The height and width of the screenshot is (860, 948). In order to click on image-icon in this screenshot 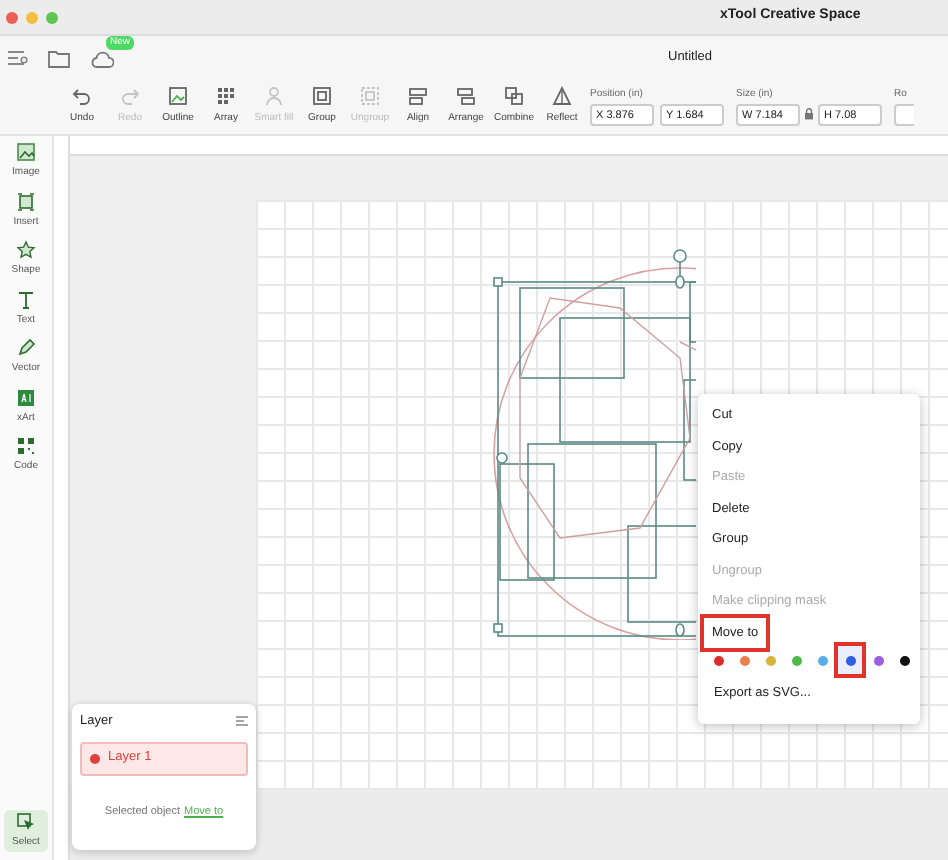, I will do `click(26, 152)`.